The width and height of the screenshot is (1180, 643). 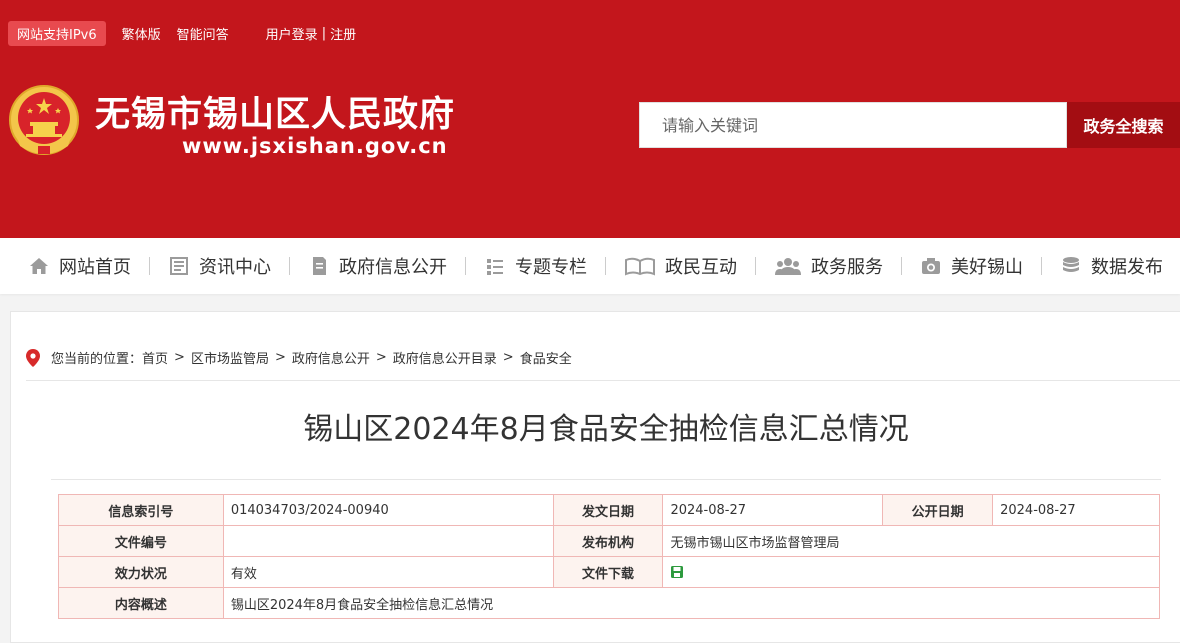 I want to click on table-row: 内容概述 锡山区2024年8月食品安全抽检信息汇总情况, so click(x=609, y=603).